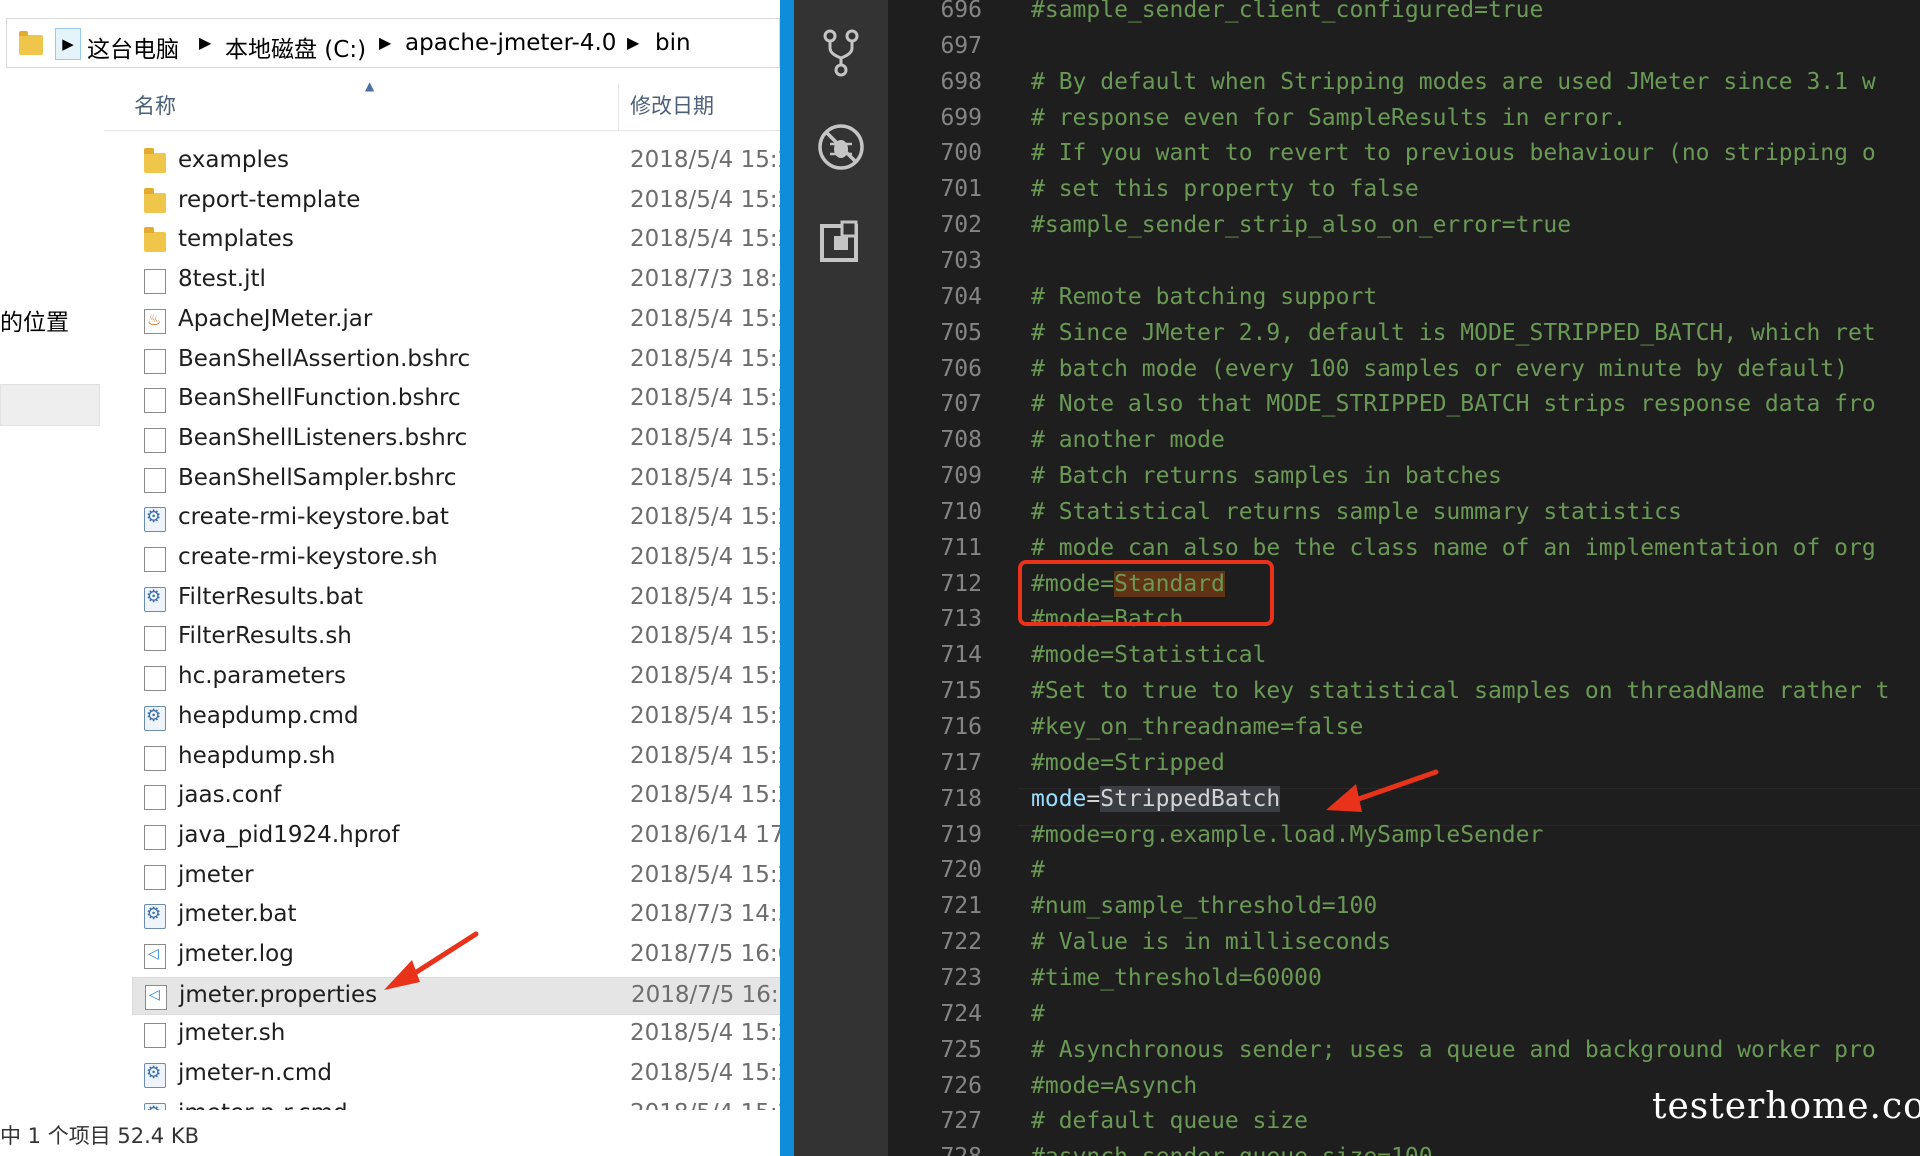  I want to click on code-line: #asynch.sender.queue.size=100, so click(1232, 1150).